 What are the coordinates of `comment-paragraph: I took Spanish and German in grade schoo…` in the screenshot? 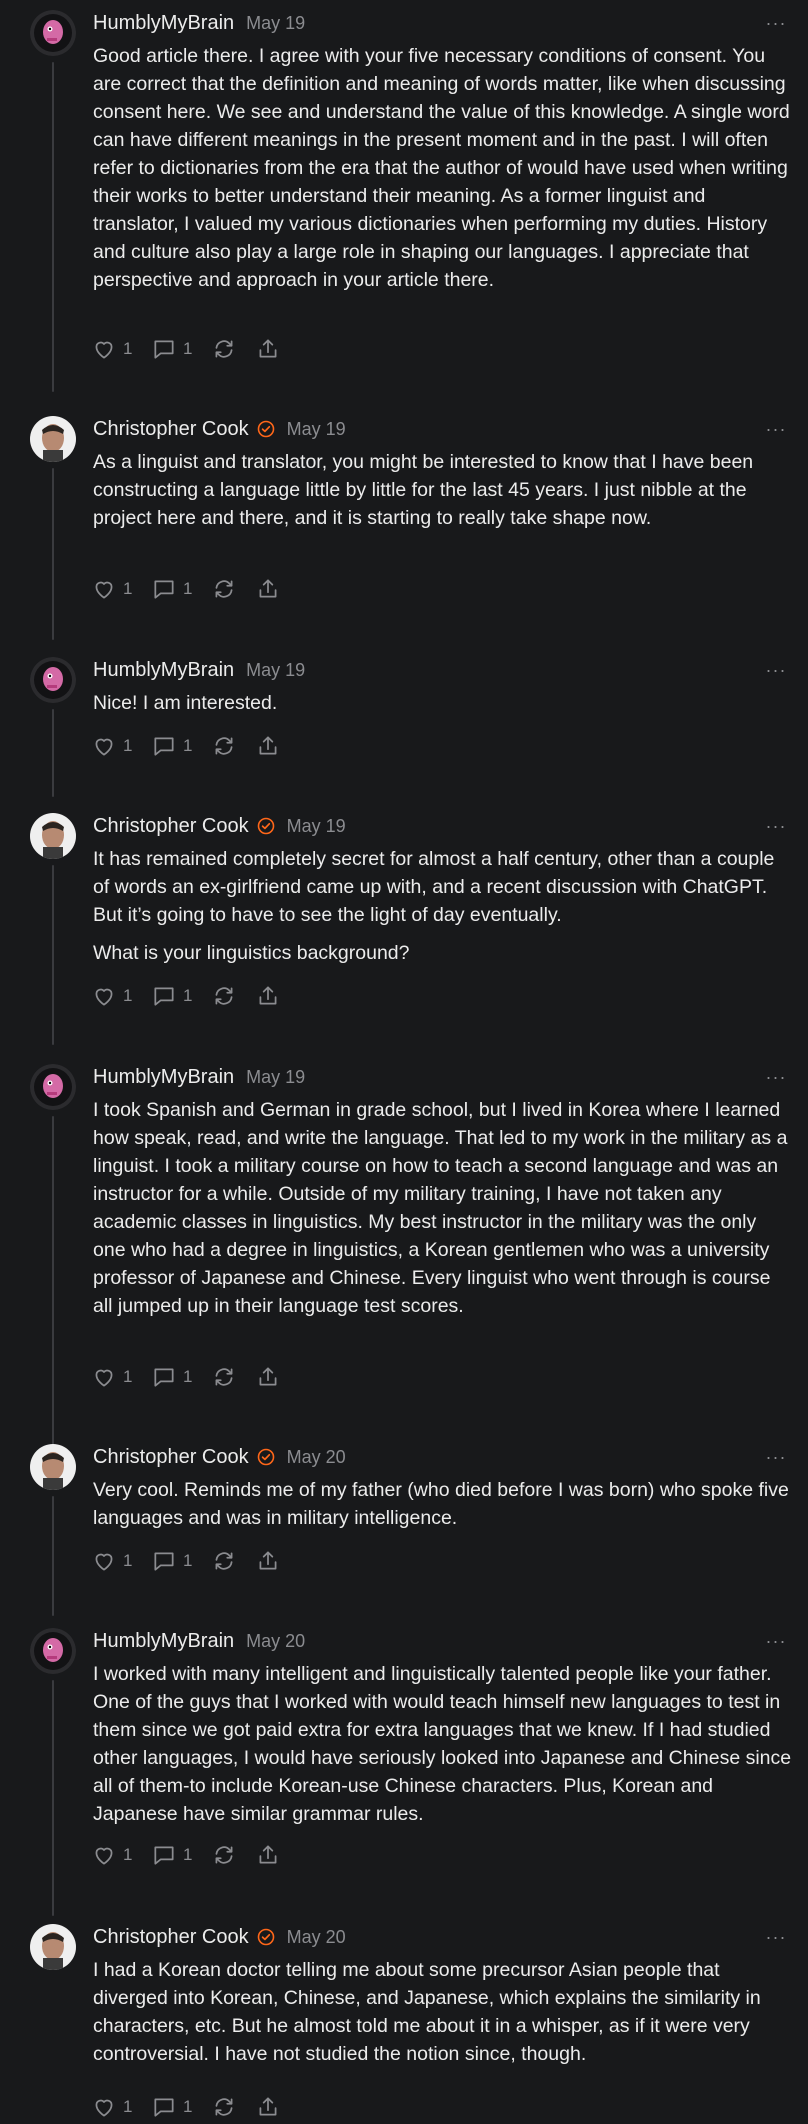 It's located at (440, 1208).